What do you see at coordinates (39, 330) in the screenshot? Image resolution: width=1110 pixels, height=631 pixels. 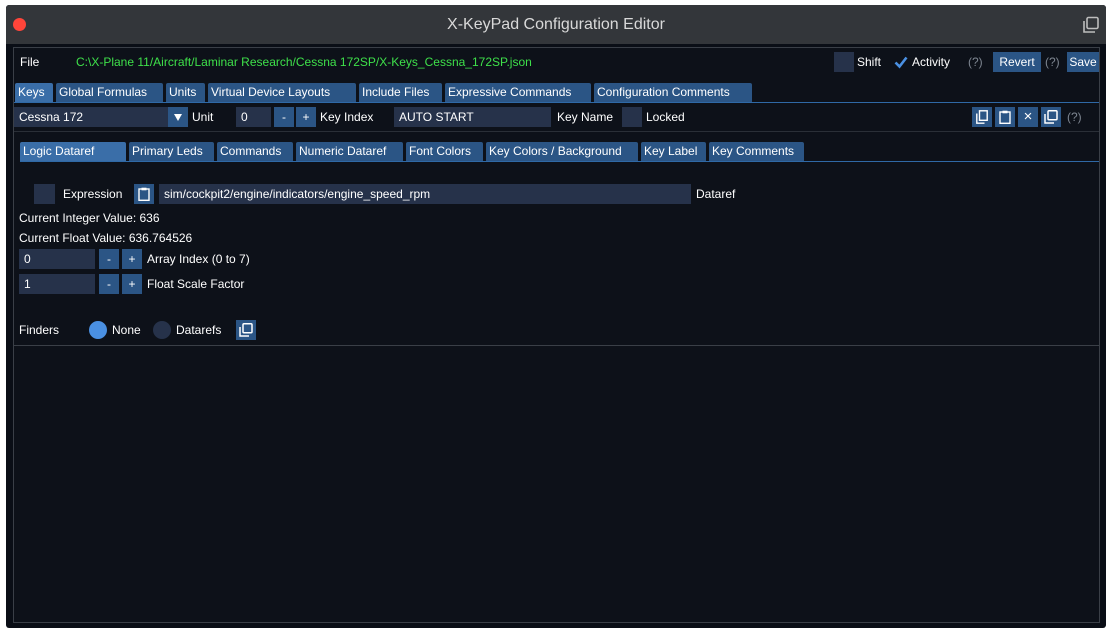 I see `finders-label: Finders` at bounding box center [39, 330].